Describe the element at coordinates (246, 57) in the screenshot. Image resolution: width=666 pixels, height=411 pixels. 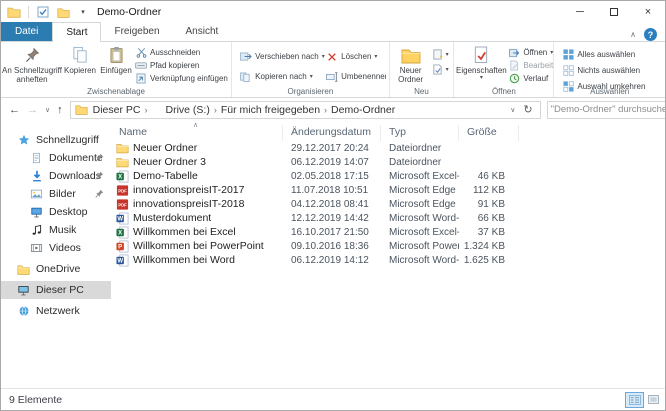
I see `move-to-icon` at that location.